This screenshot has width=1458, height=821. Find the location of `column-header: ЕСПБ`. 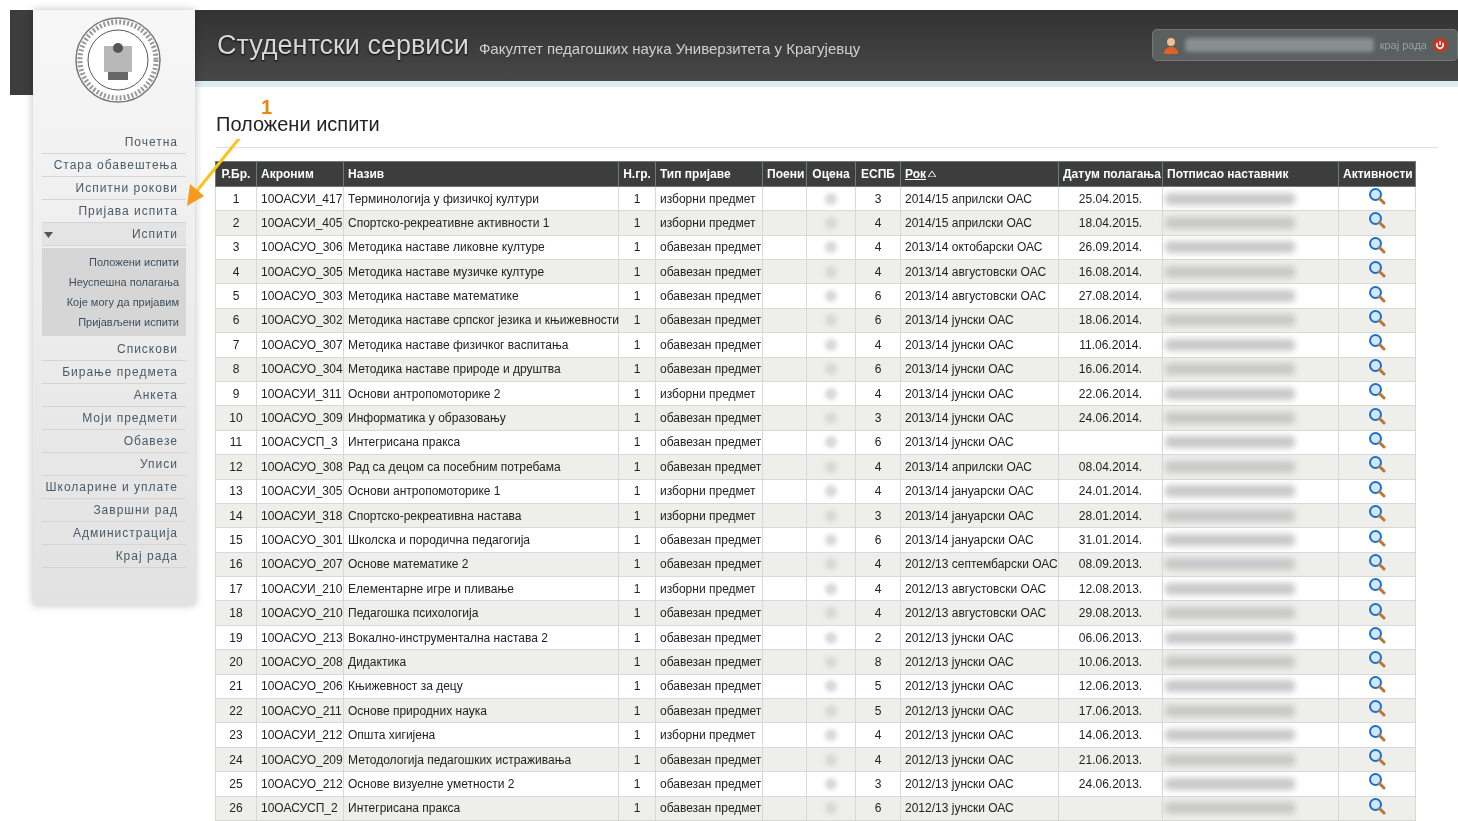

column-header: ЕСПБ is located at coordinates (878, 174).